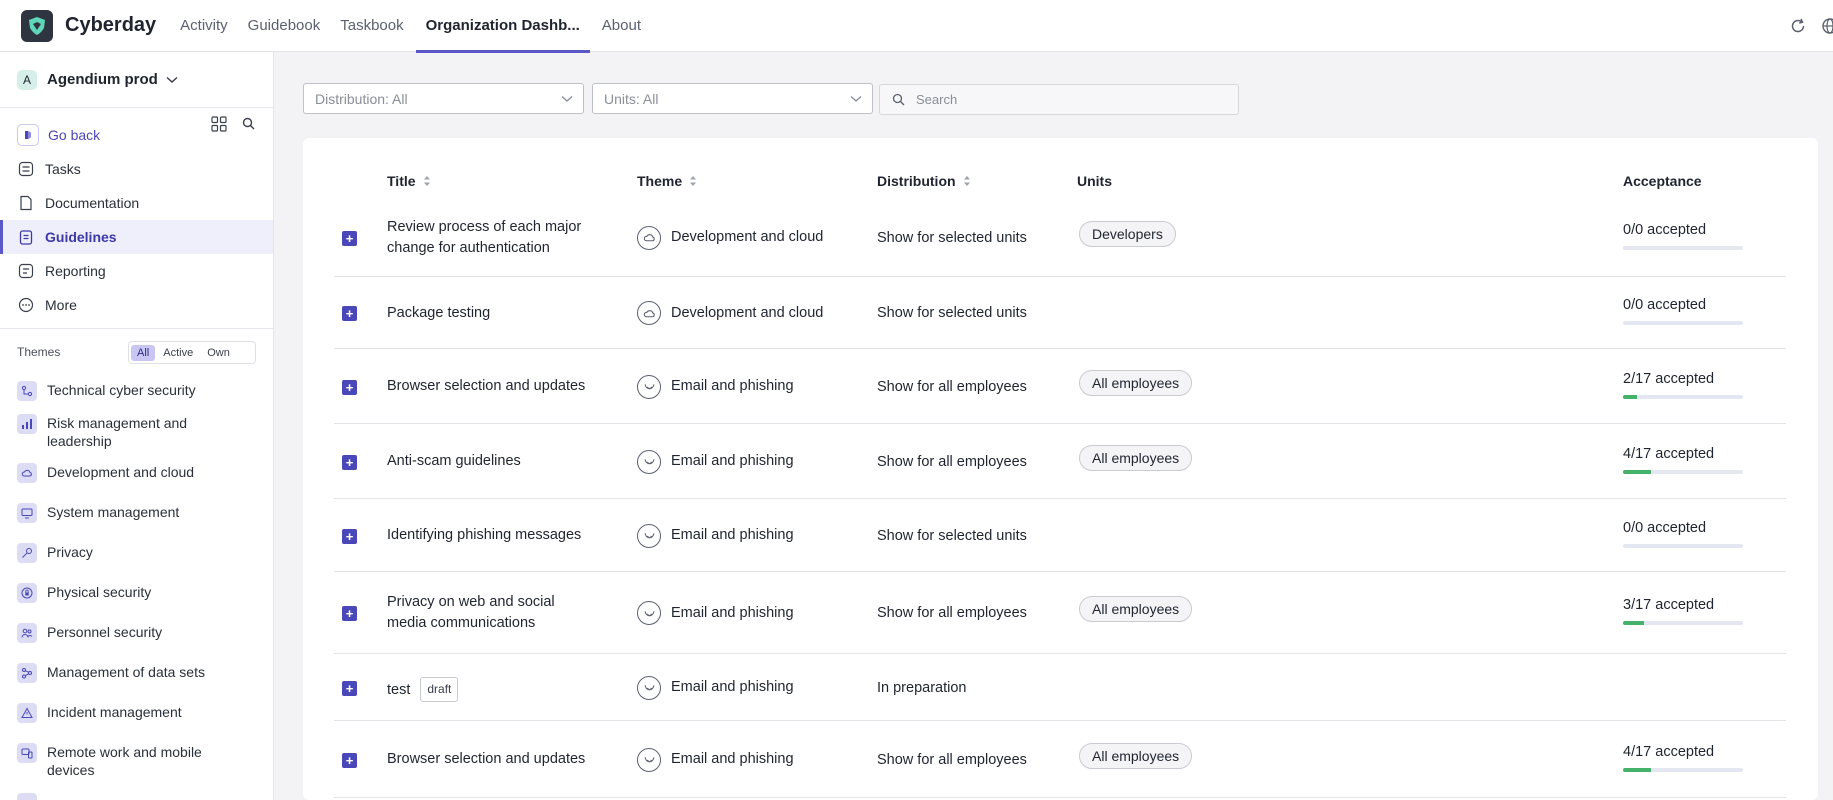  What do you see at coordinates (37, 25) in the screenshot?
I see `cyberday-logo` at bounding box center [37, 25].